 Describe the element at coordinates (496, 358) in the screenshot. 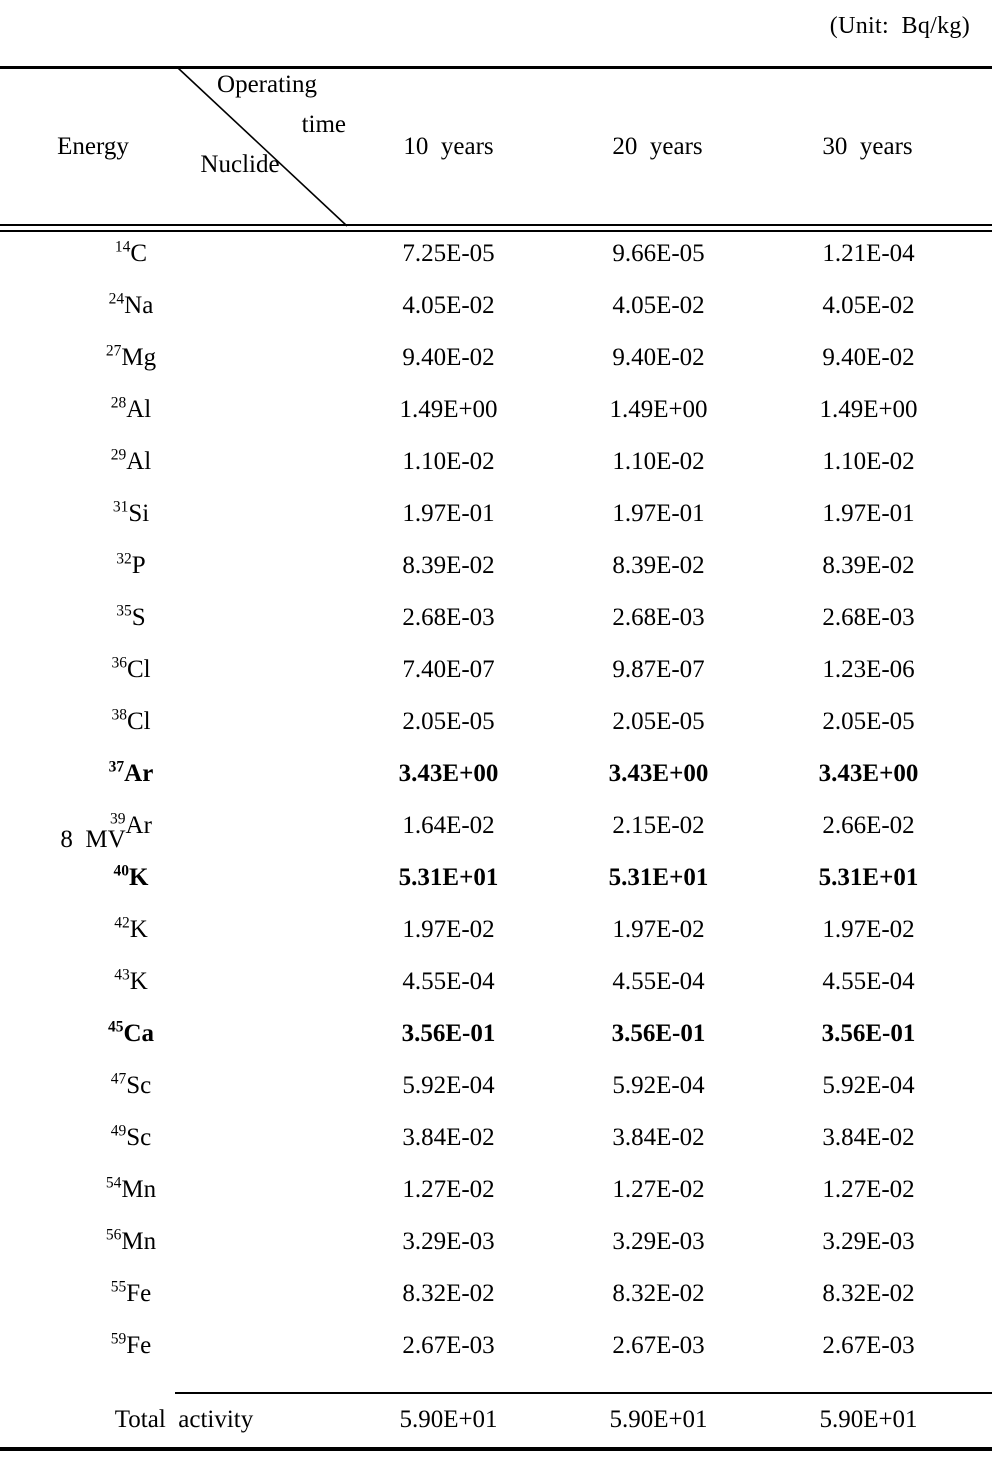

I see `table-row: 27Mg 9.40E-02 9.40E-02 9.40E-02` at that location.